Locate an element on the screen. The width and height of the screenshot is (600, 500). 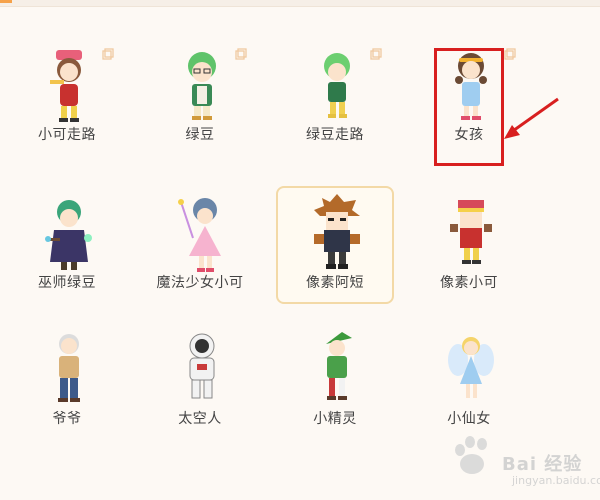
lvdou-sprite is located at coordinates (202, 86).